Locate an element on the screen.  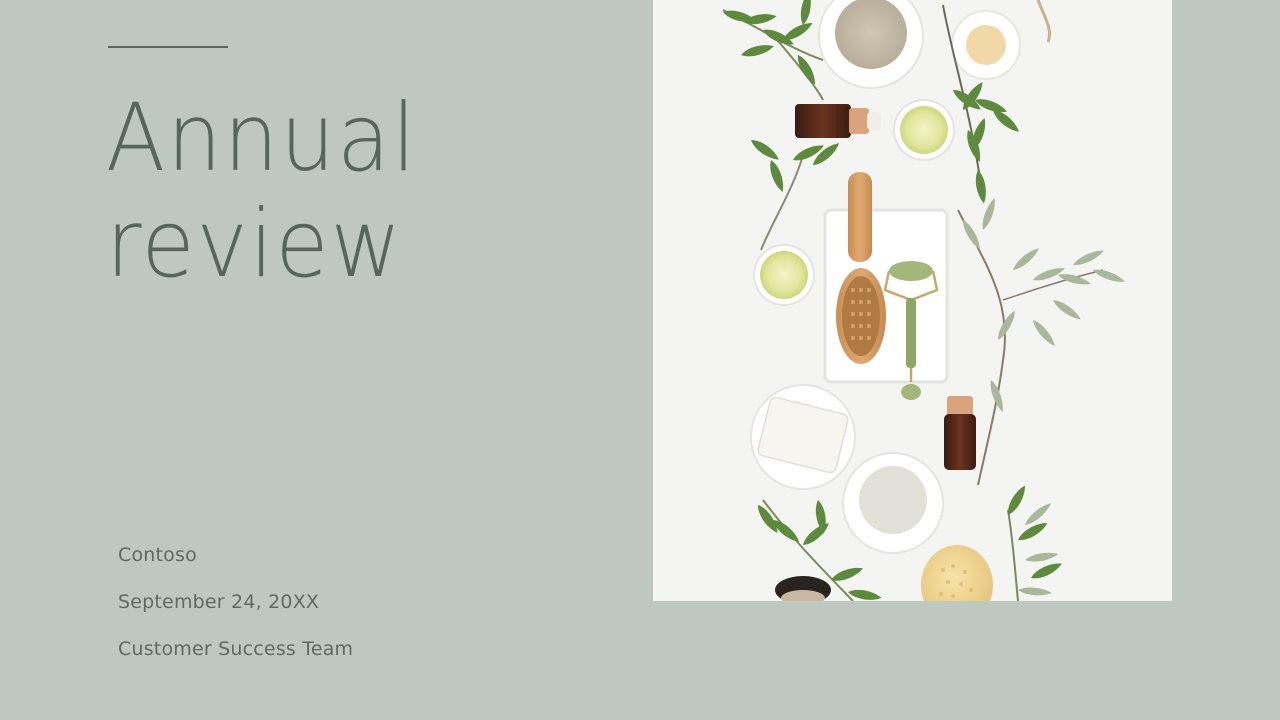
title-line-2: review is located at coordinates (255, 244).